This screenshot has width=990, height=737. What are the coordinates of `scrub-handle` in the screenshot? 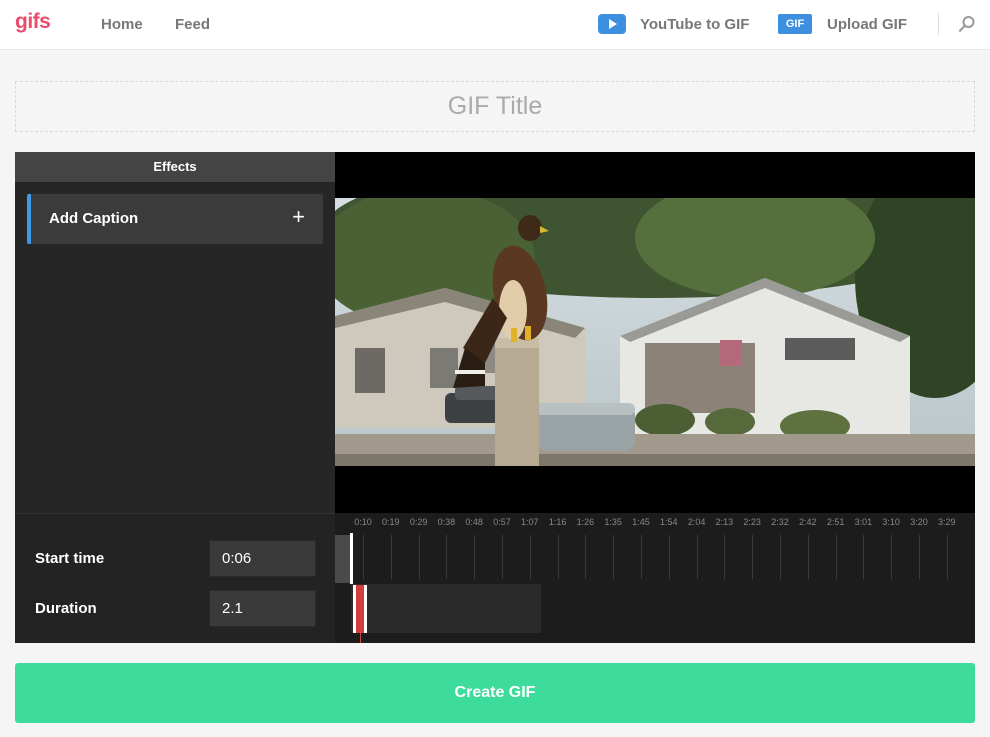 It's located at (351, 558).